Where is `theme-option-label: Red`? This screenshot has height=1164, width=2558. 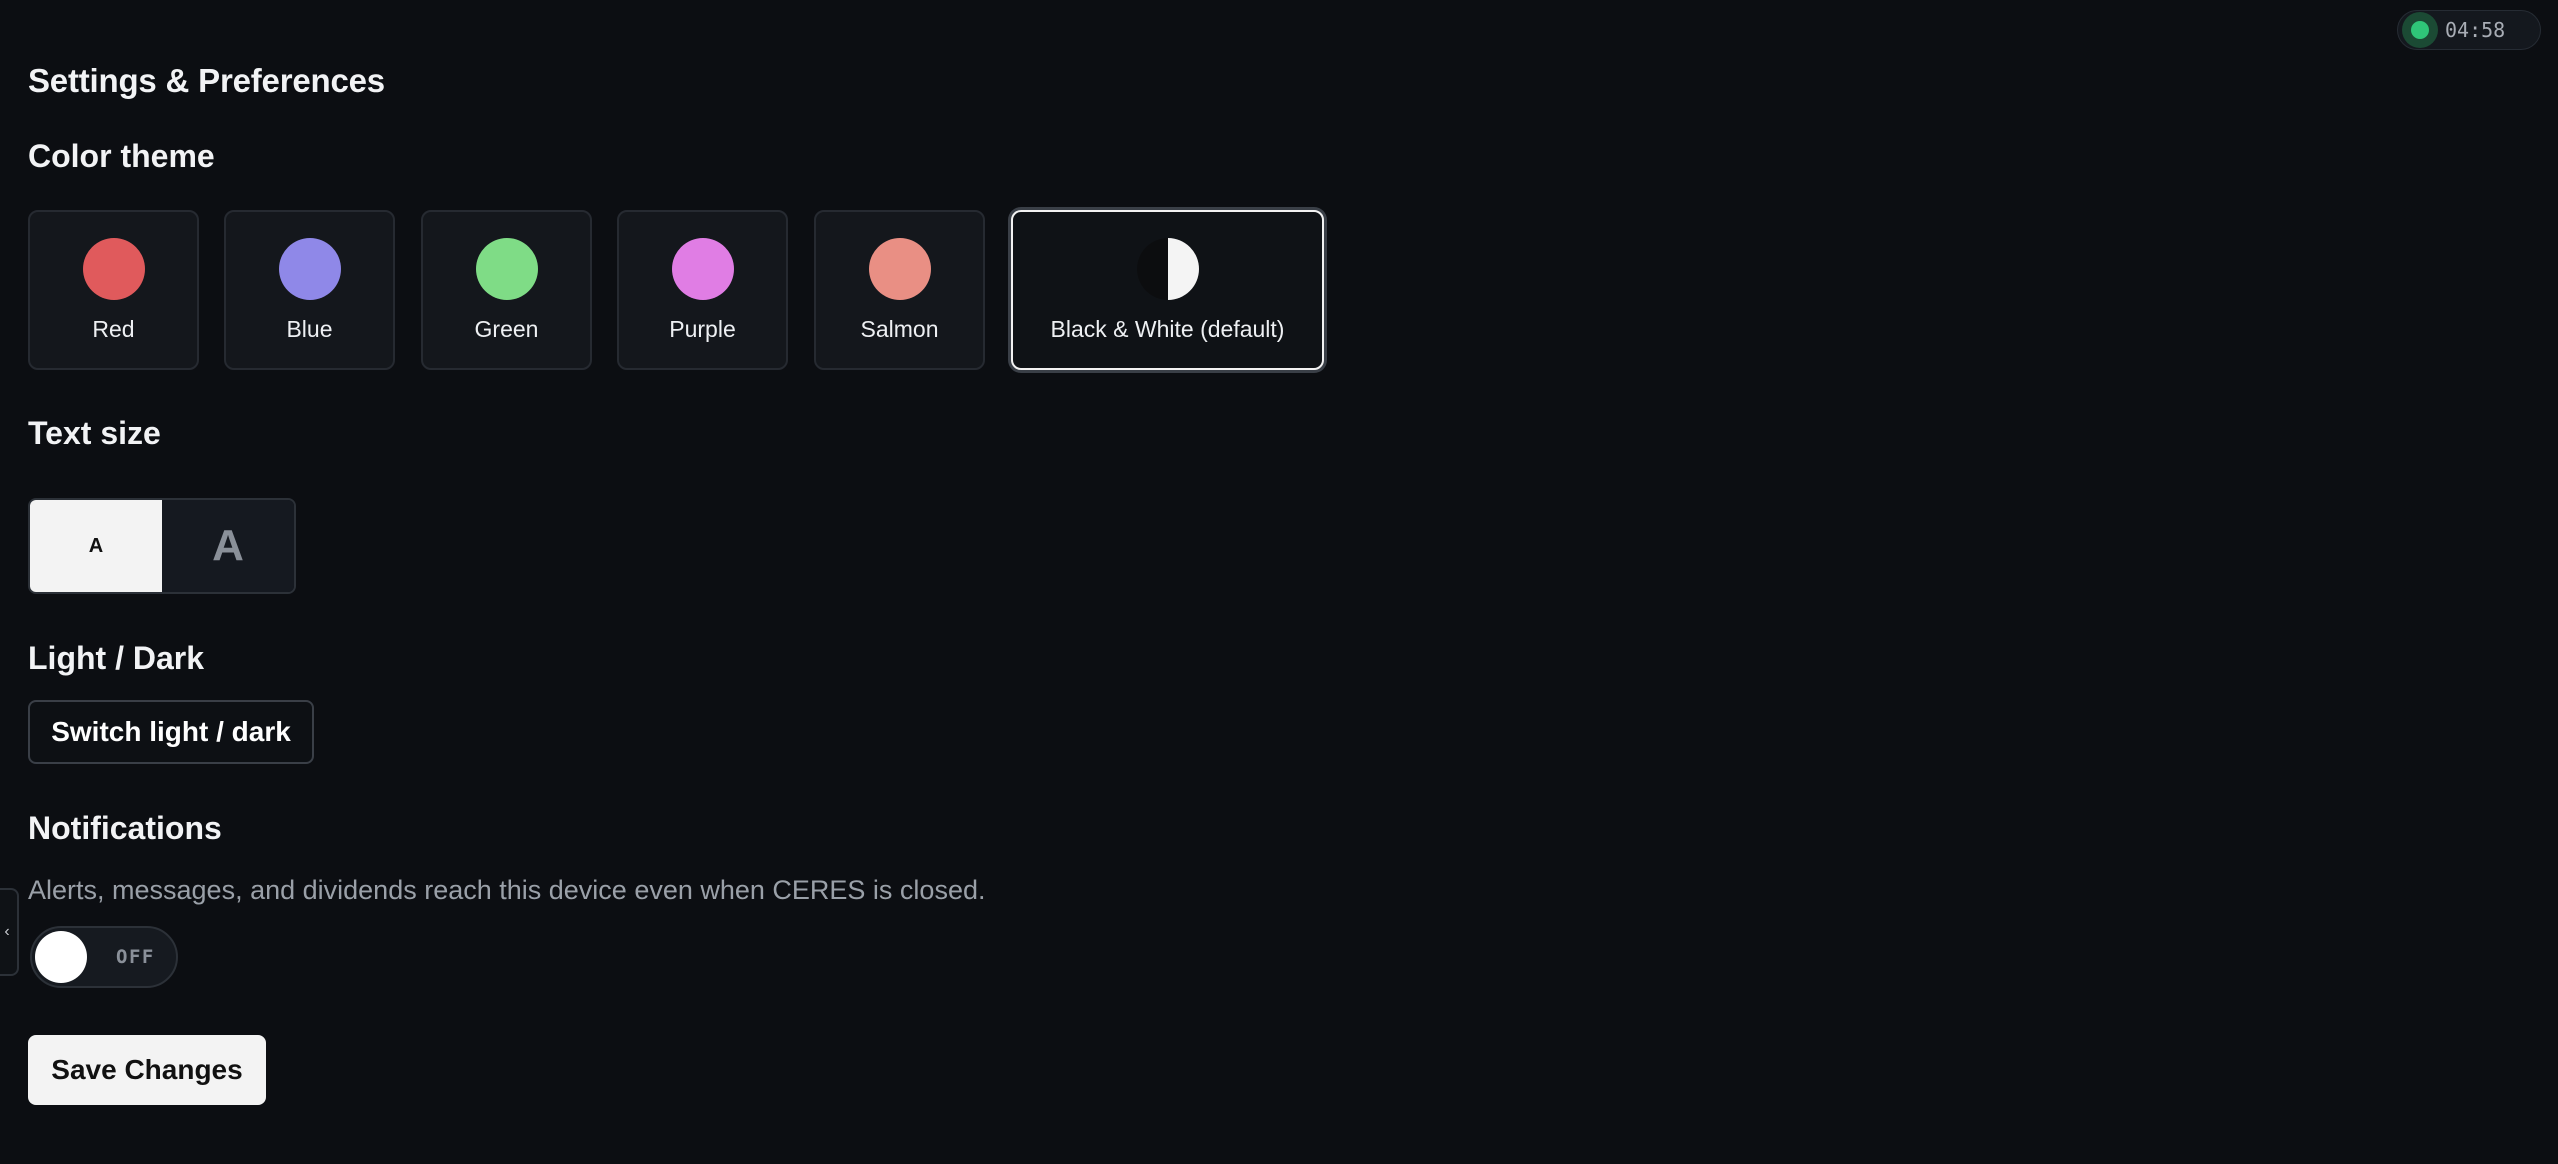 theme-option-label: Red is located at coordinates (113, 329).